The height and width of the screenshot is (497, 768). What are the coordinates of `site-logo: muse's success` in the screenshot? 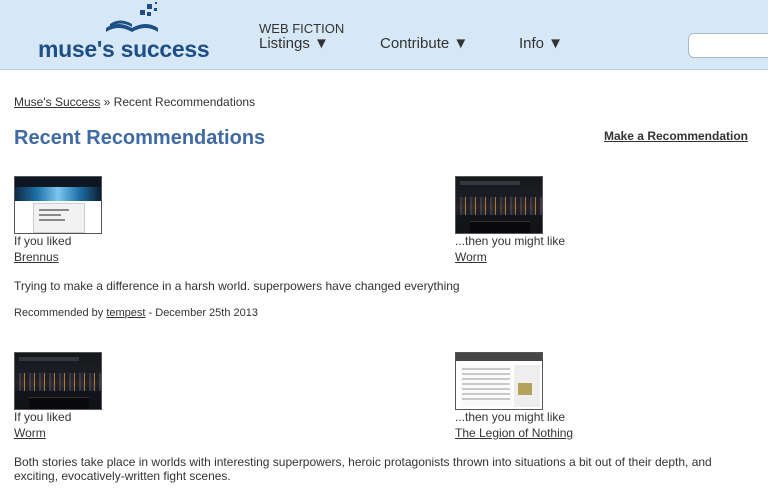 It's located at (128, 34).